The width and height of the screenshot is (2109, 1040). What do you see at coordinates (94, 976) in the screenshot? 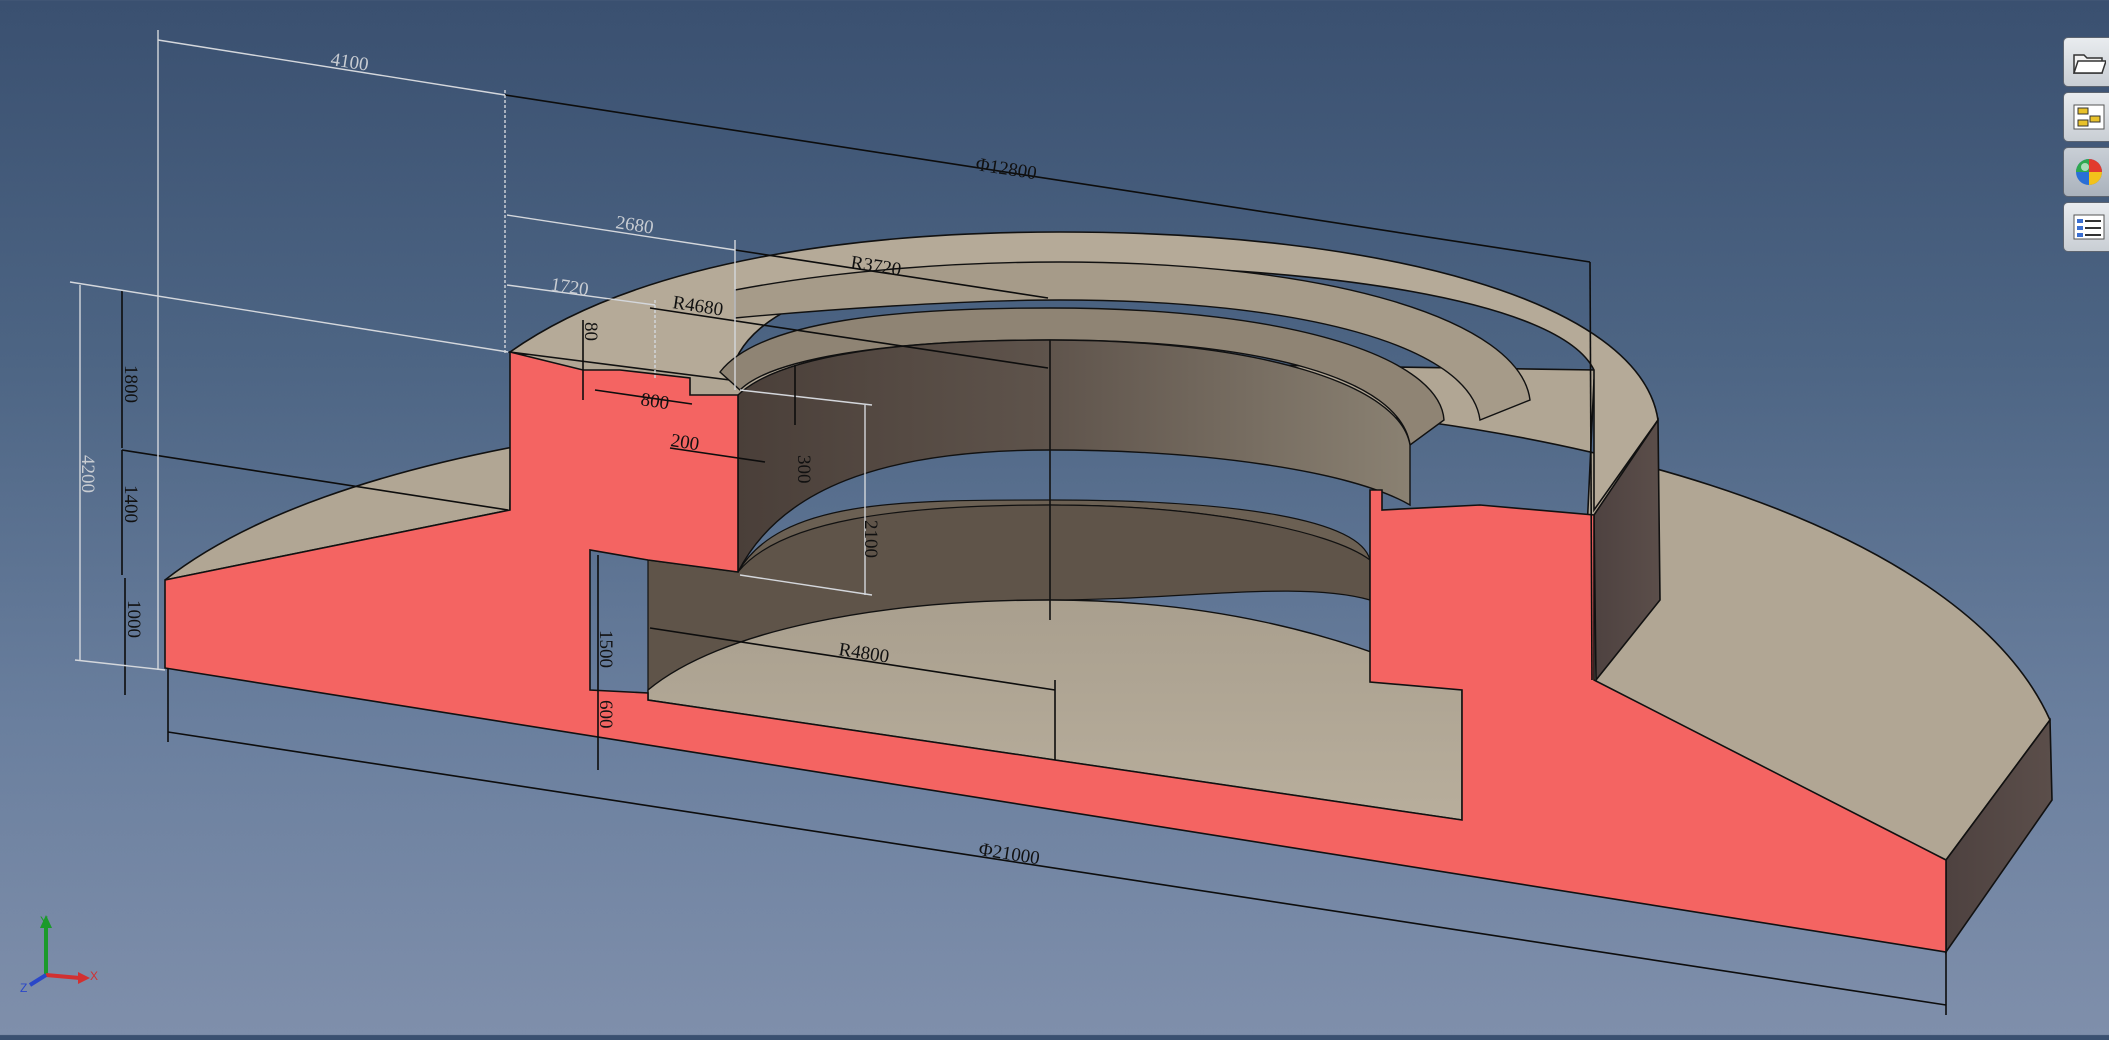
I see `axis-x-label: X` at bounding box center [94, 976].